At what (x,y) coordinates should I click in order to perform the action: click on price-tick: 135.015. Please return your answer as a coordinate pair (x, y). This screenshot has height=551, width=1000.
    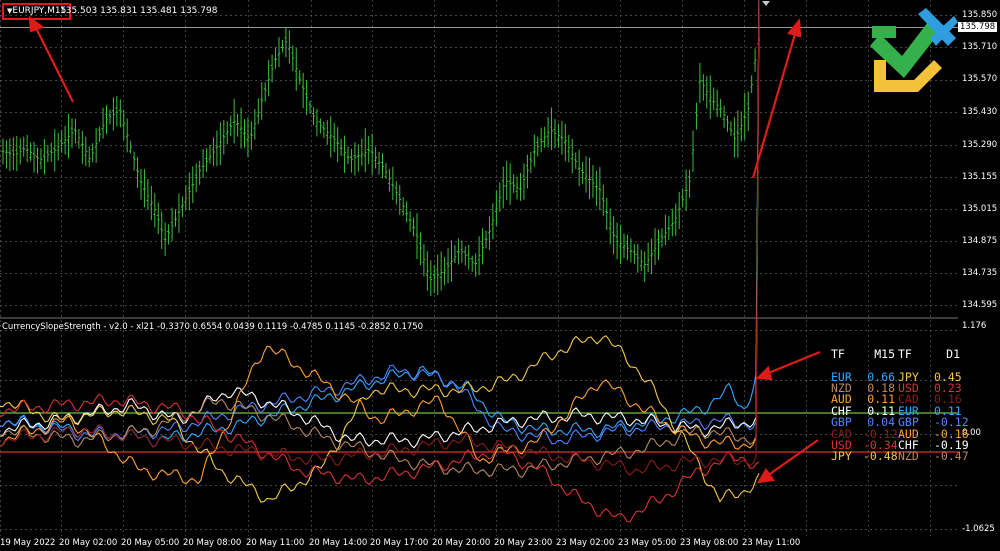
    Looking at the image, I should click on (980, 209).